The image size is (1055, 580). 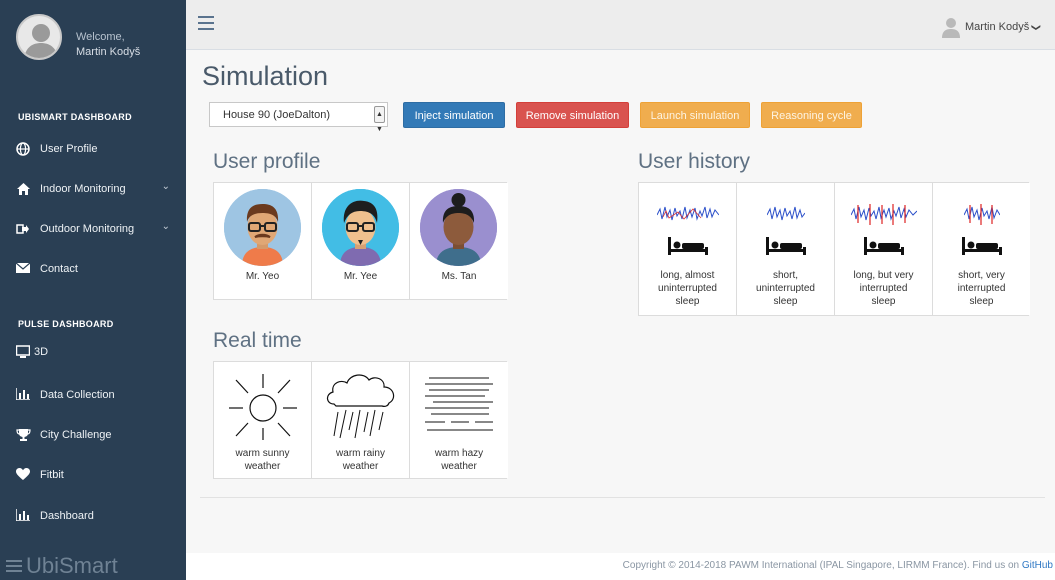 What do you see at coordinates (108, 52) in the screenshot?
I see `profile-user-name: Martin Kodyš` at bounding box center [108, 52].